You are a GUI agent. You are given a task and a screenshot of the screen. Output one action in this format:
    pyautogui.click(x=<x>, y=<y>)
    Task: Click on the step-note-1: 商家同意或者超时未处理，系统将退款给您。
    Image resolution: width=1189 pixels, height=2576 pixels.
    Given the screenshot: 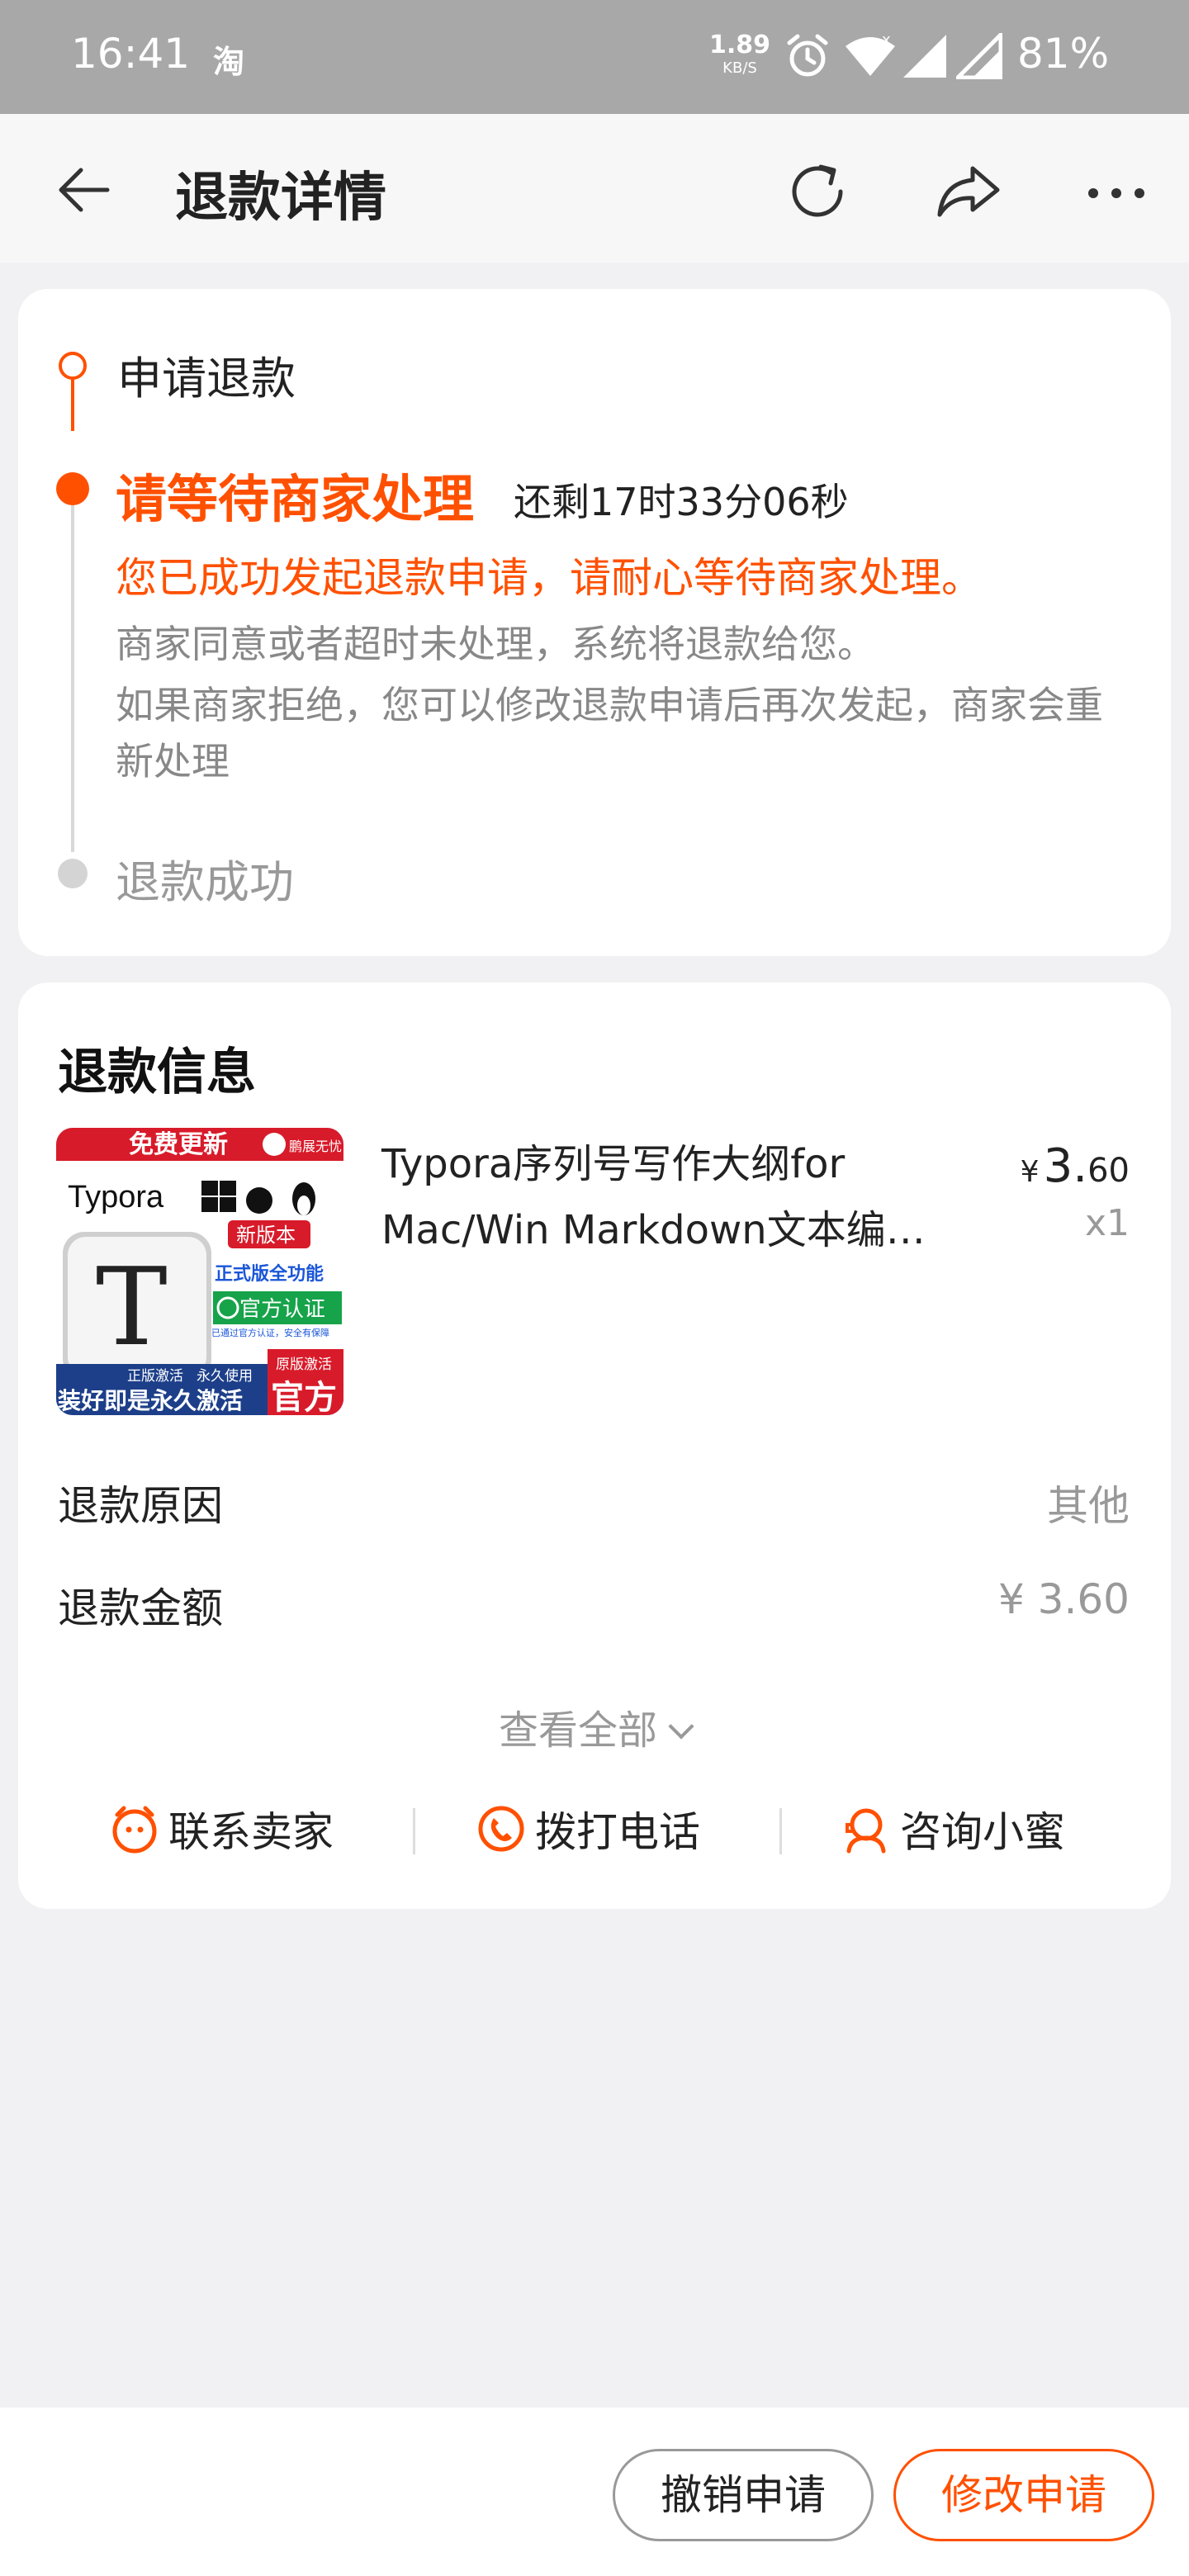 What is the action you would take?
    pyautogui.click(x=495, y=644)
    